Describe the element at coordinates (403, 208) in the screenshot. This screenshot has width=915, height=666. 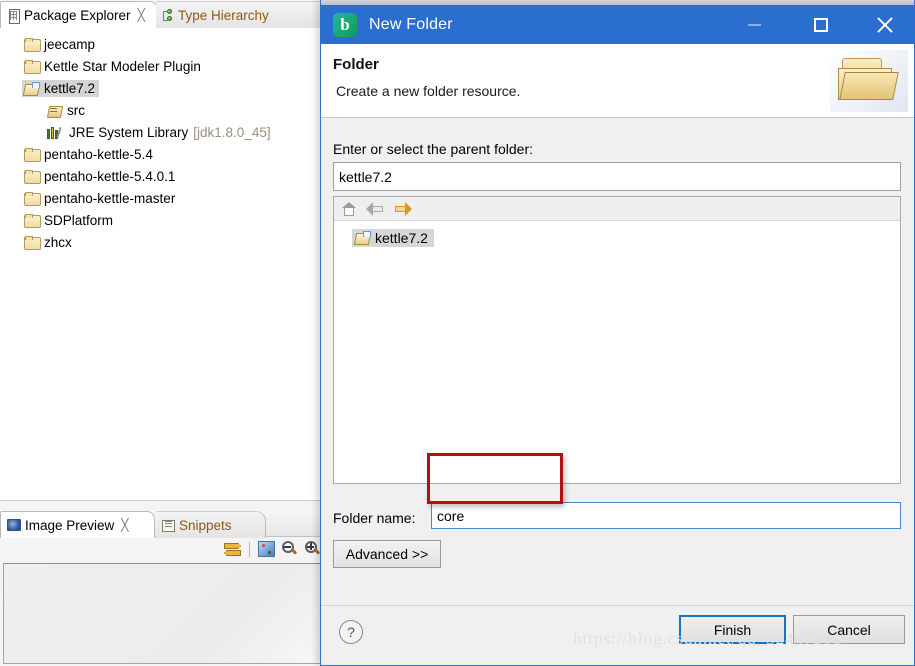
I see `forward-arrow-icon` at that location.